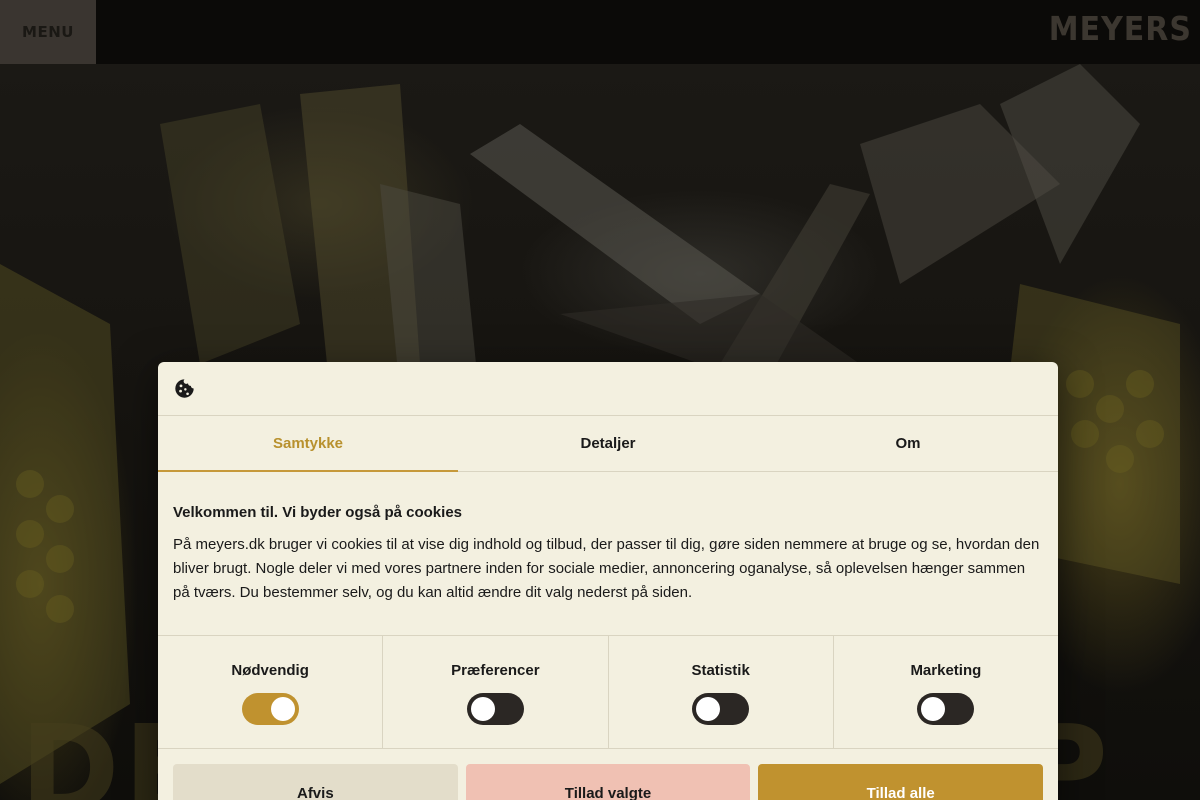 This screenshot has height=800, width=1200. I want to click on meyers-logo: MEYERS, so click(1120, 29).